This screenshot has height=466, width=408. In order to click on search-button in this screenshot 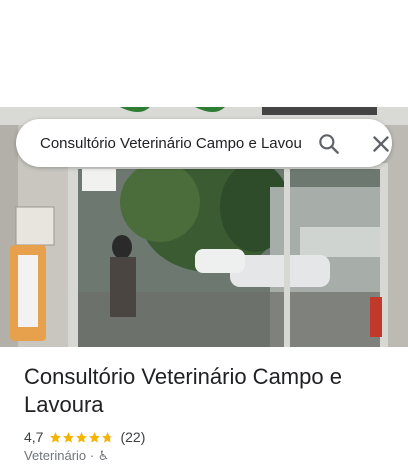, I will do `click(329, 144)`.